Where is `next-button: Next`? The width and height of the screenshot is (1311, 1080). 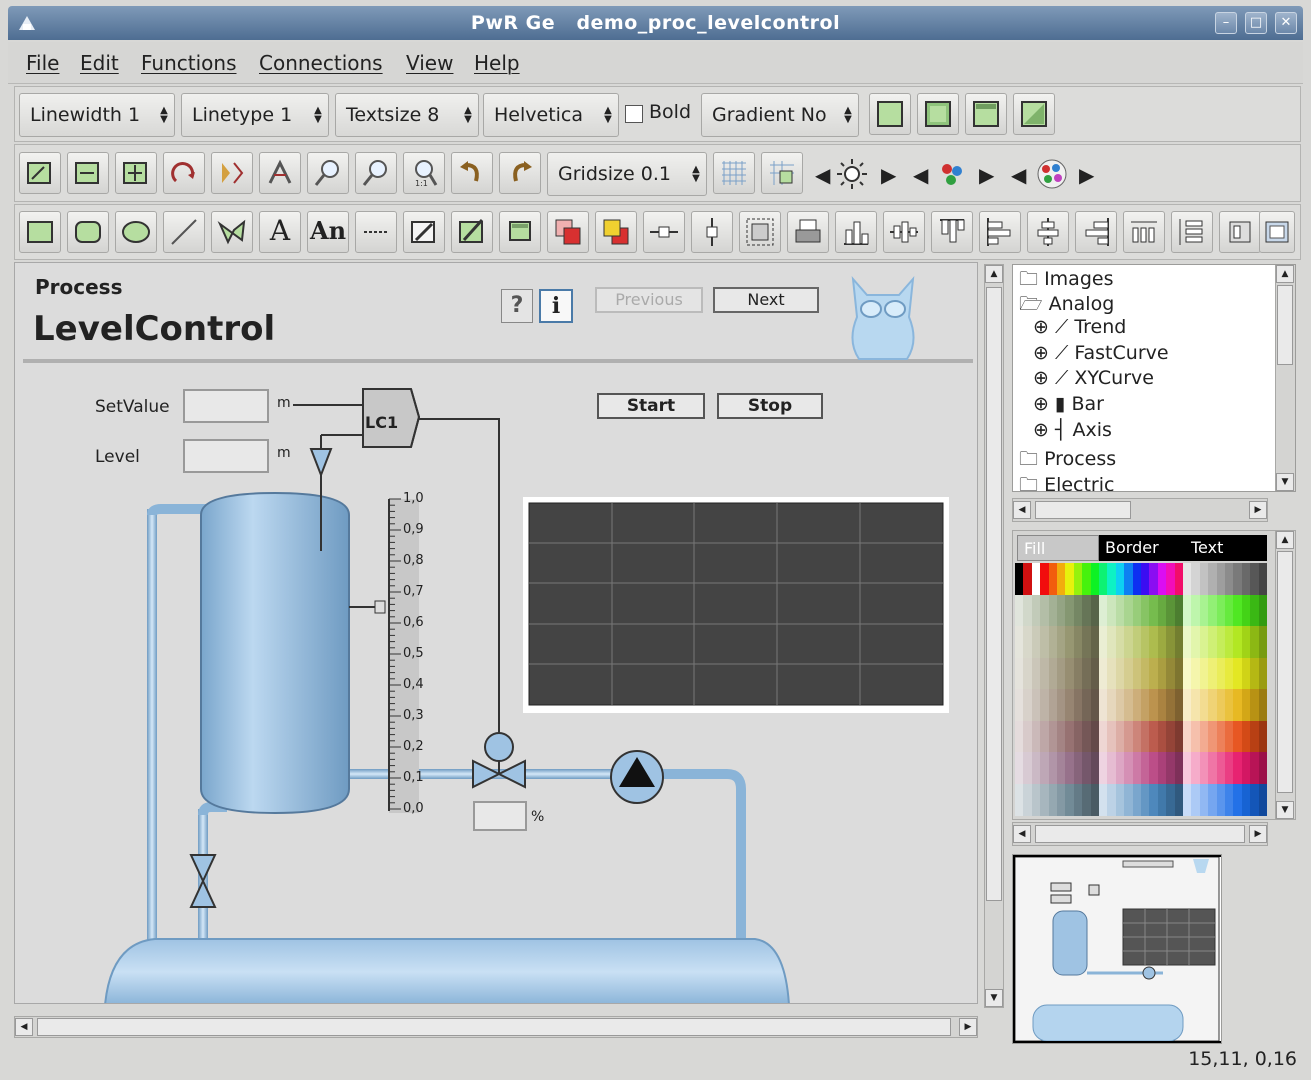
next-button: Next is located at coordinates (766, 300).